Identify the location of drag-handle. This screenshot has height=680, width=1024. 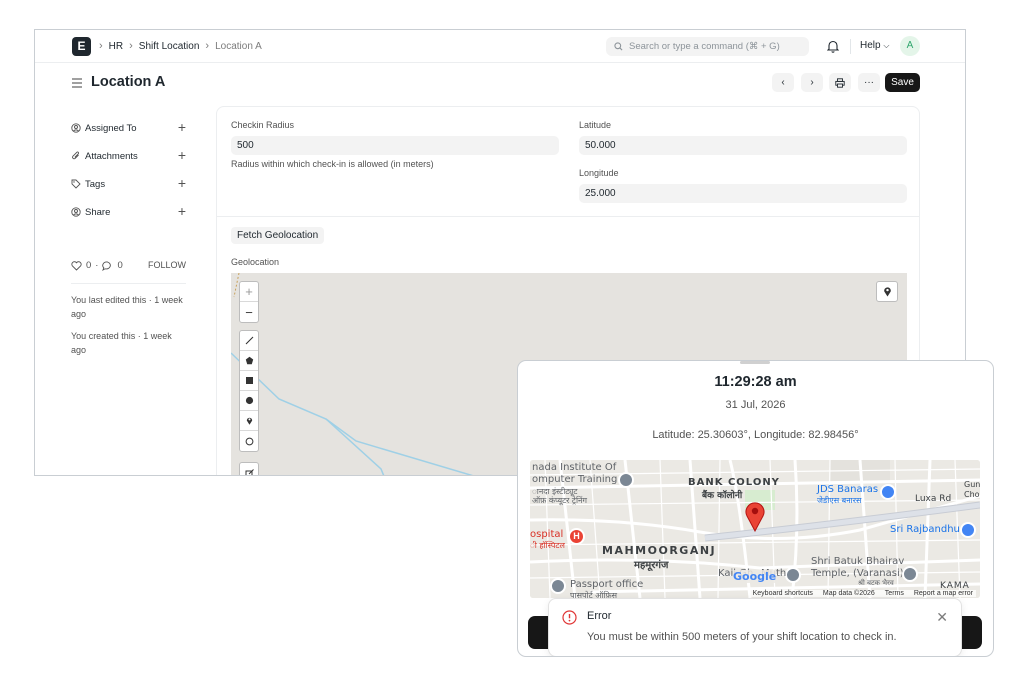
(755, 362).